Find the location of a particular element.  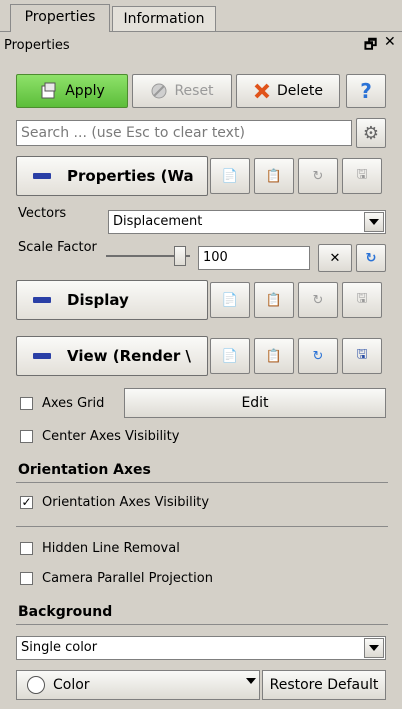

hidden-line-removal-label: Hidden Line Removal is located at coordinates (111, 548).